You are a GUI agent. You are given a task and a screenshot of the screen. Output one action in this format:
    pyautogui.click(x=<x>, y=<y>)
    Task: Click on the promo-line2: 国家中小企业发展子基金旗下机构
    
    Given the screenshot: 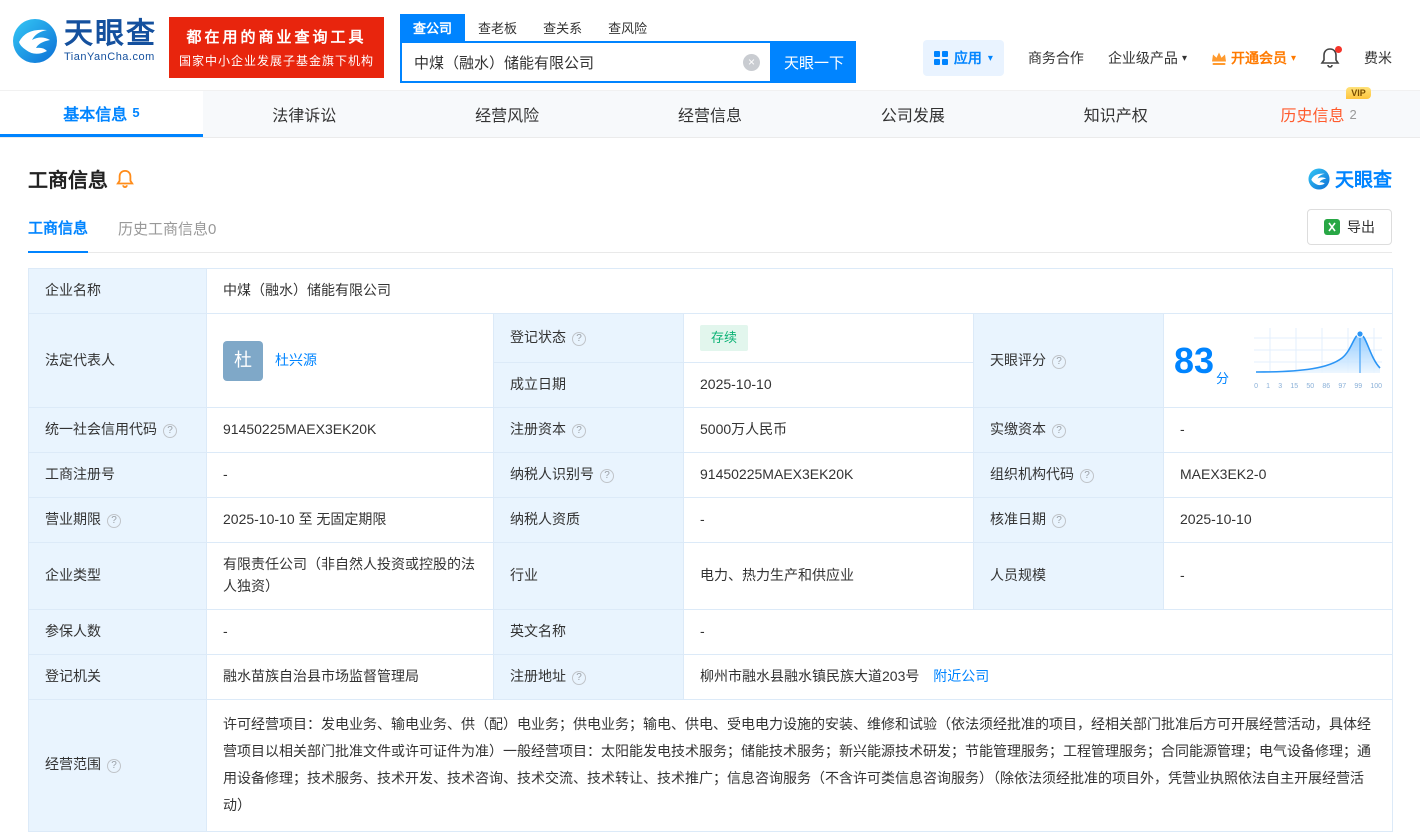 What is the action you would take?
    pyautogui.click(x=277, y=61)
    